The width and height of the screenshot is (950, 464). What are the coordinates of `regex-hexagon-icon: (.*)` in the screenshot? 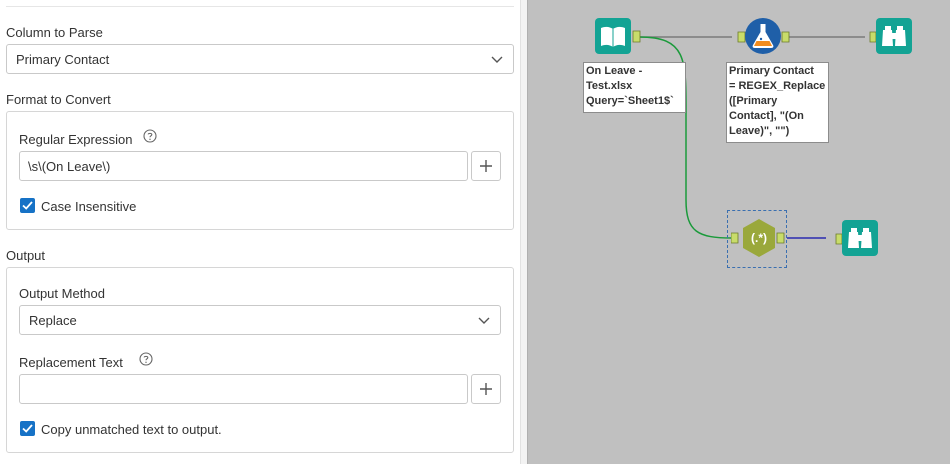 It's located at (757, 238).